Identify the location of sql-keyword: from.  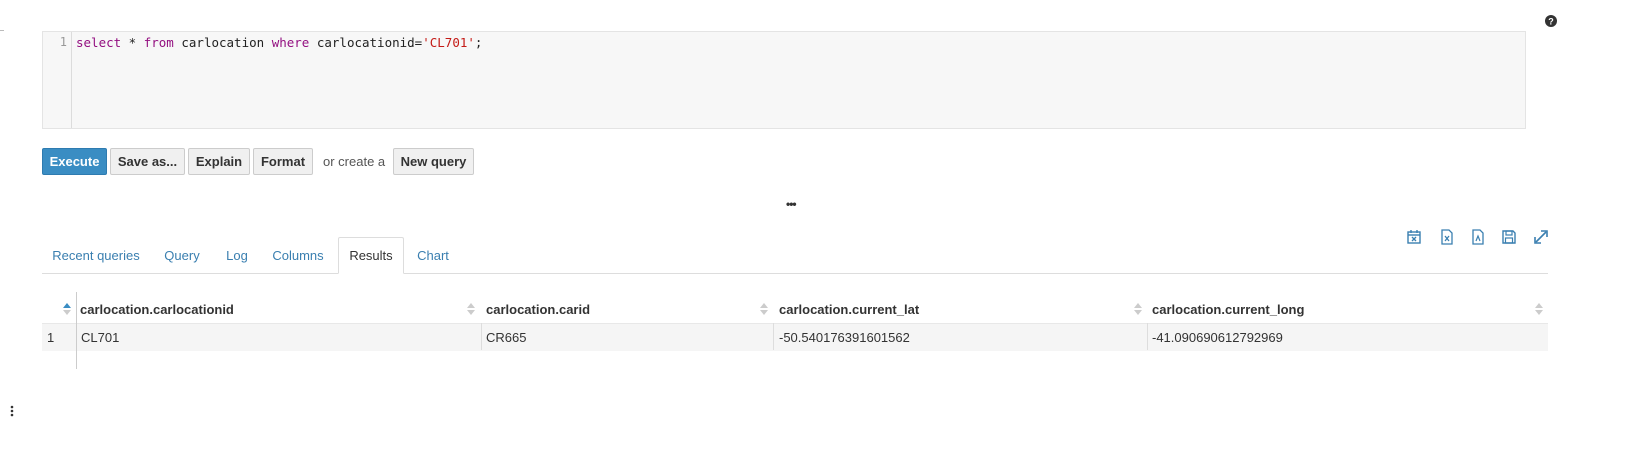
(158, 42).